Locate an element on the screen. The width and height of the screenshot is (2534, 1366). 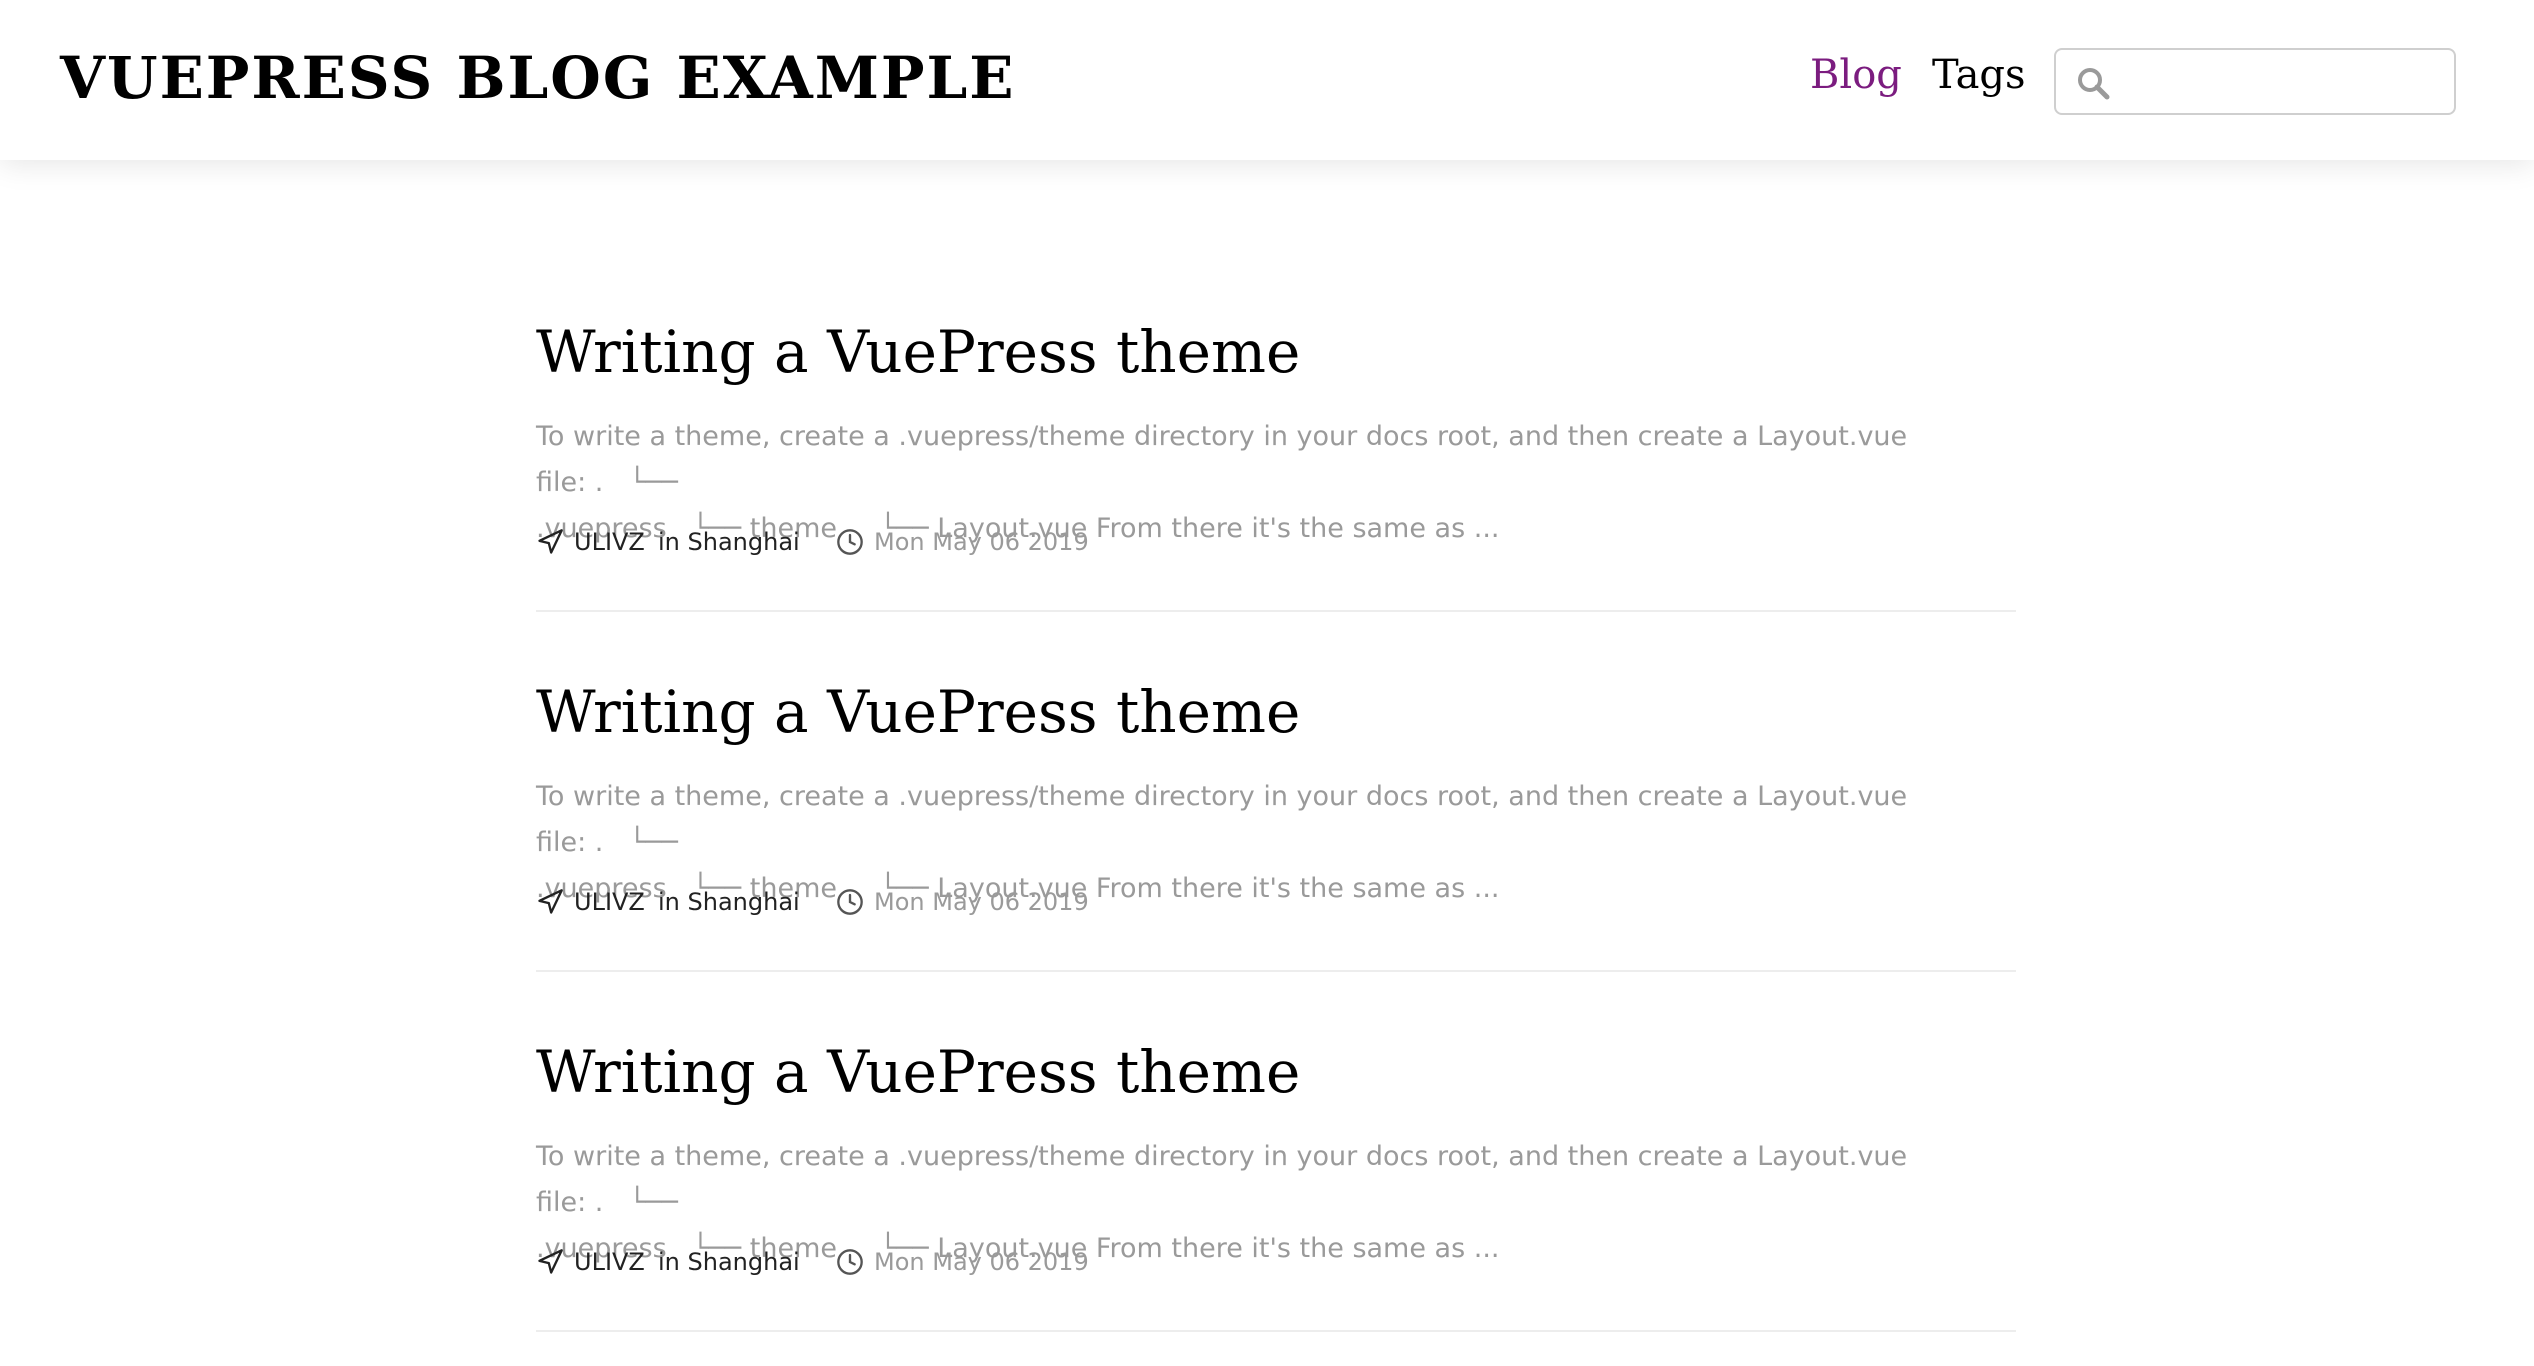
site-header: VUEPRESS BLOG EXAMPLE Blog Tags is located at coordinates (1267, 80).